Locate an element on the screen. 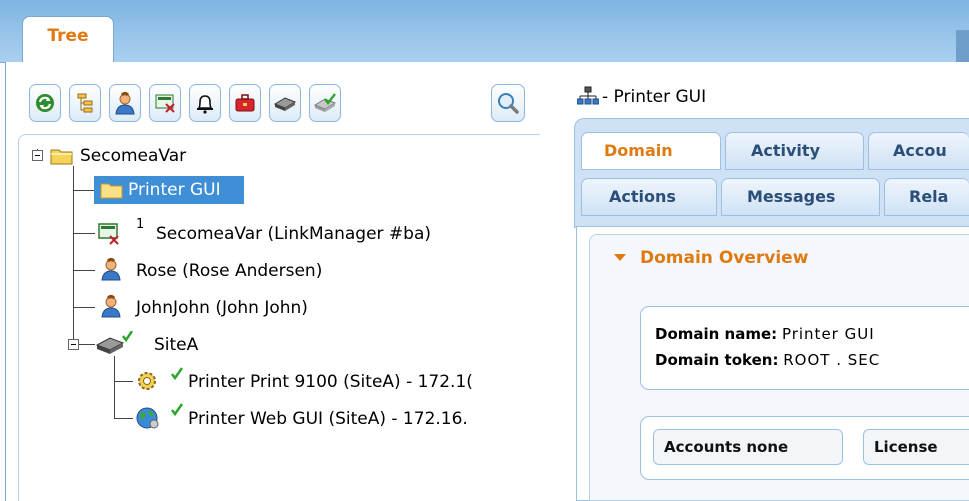 Image resolution: width=969 pixels, height=501 pixels. tab-actions: Actions is located at coordinates (649, 197).